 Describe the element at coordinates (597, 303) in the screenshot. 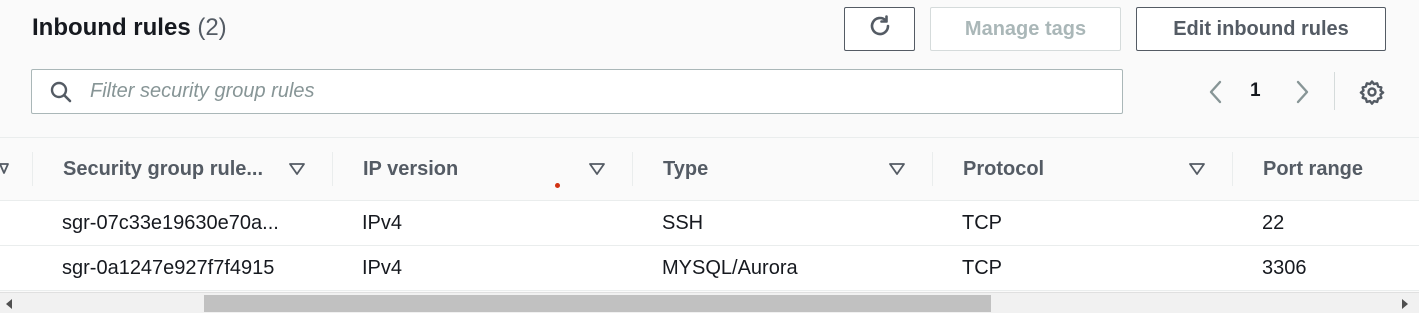

I see `scrollbar-thumb` at that location.